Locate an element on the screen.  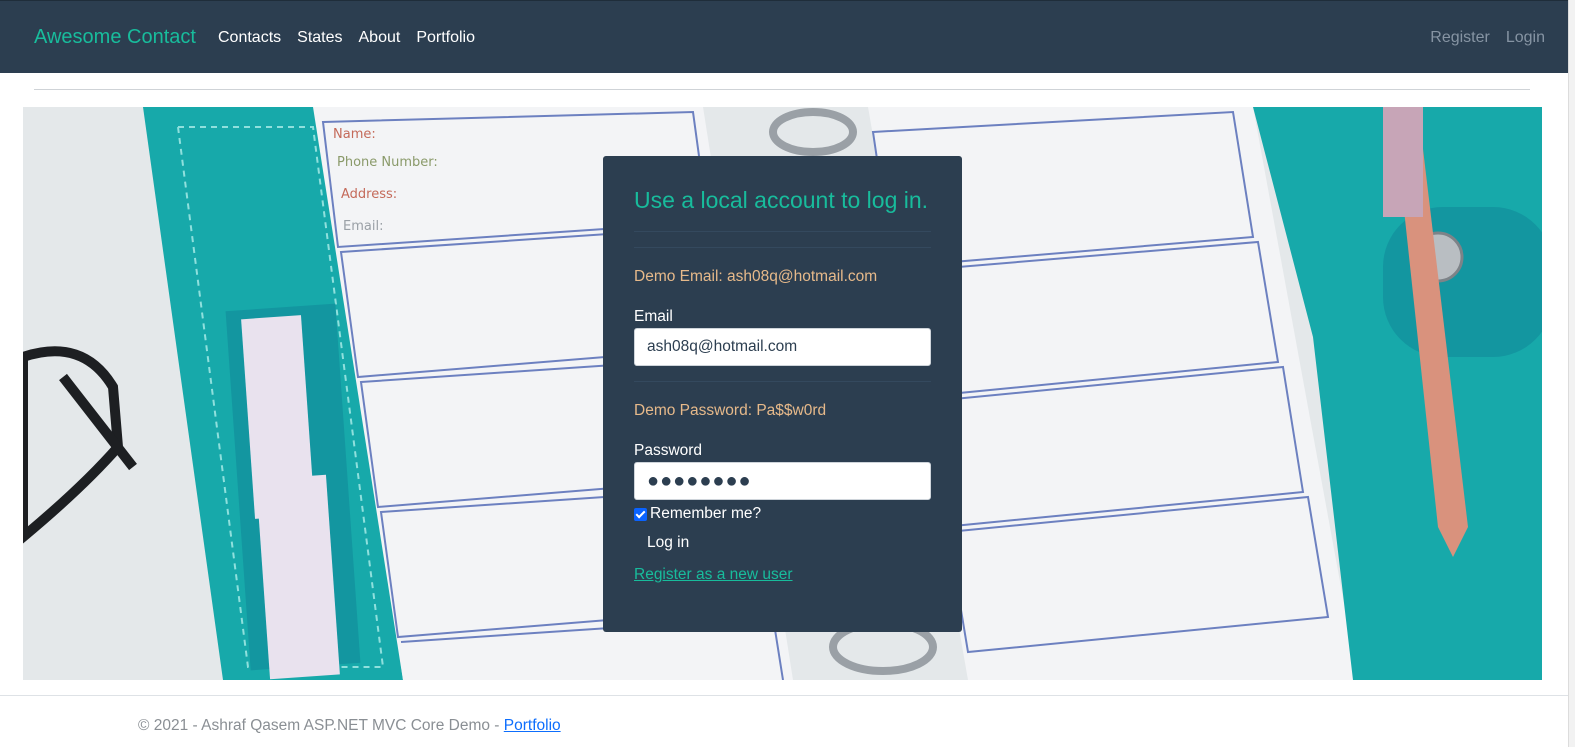
login-button: Log in is located at coordinates (668, 543).